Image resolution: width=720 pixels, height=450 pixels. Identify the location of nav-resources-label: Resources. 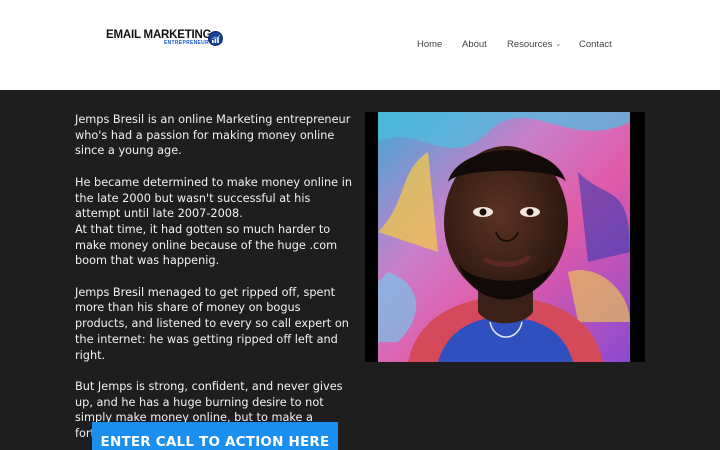
(530, 44).